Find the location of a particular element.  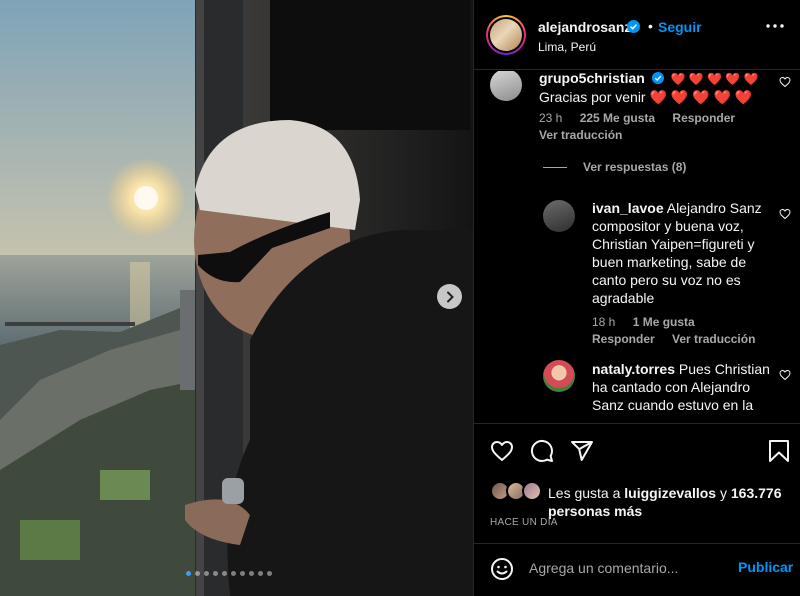

likes-connector: y is located at coordinates (723, 493).